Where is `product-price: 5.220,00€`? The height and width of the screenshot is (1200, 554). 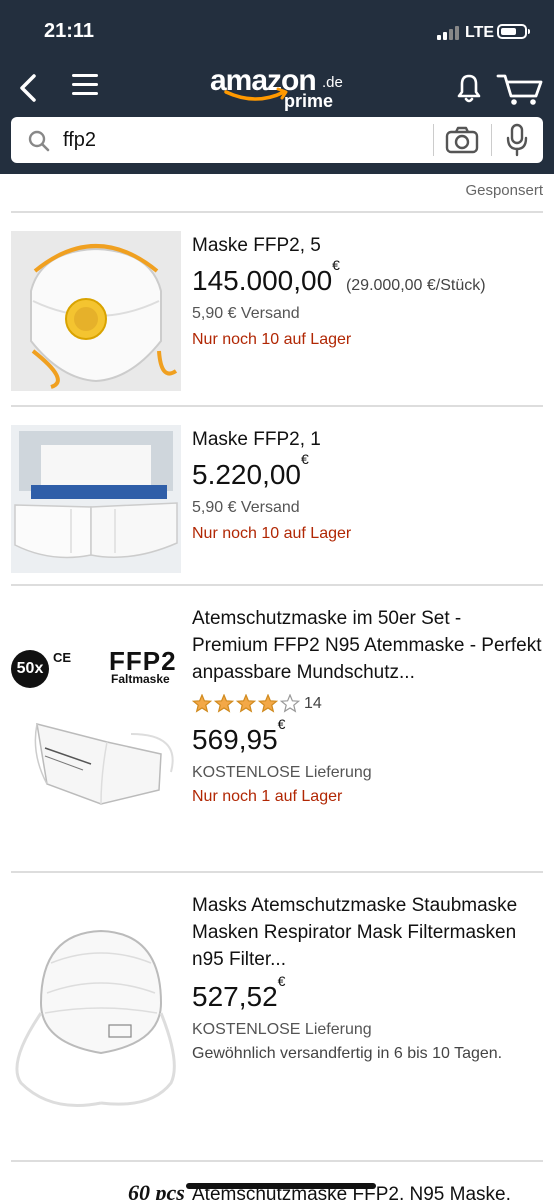 product-price: 5.220,00€ is located at coordinates (250, 470).